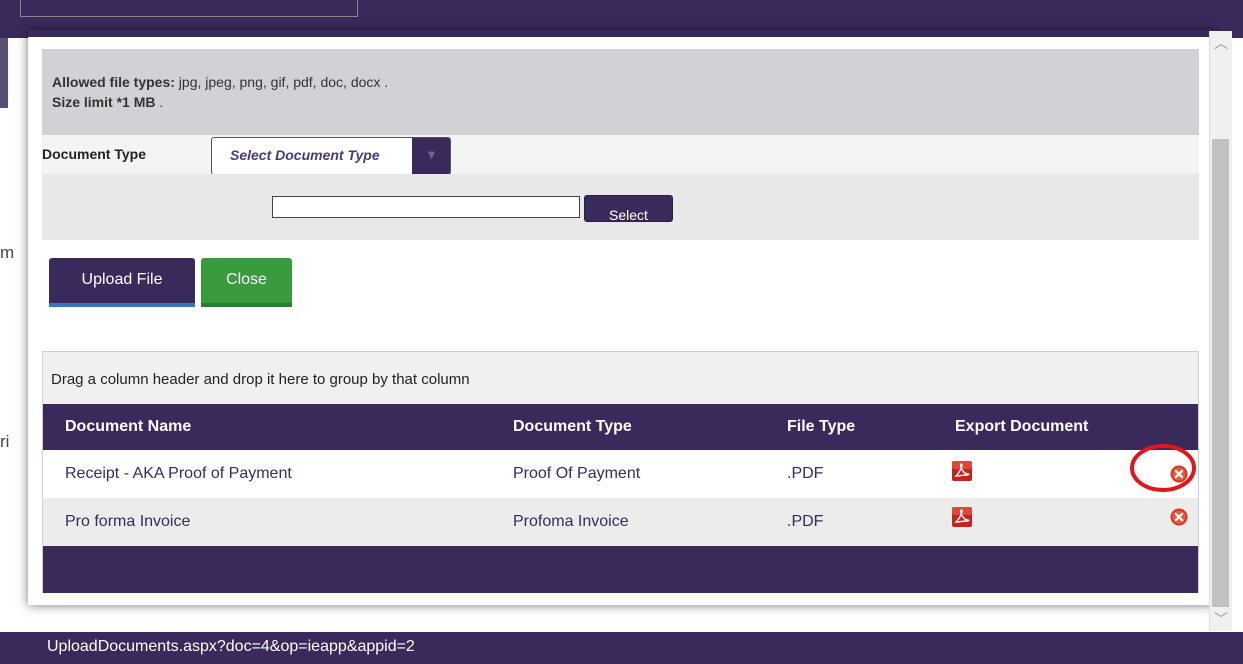 The height and width of the screenshot is (664, 1243). Describe the element at coordinates (622, 33) in the screenshot. I see `dialog-top-border` at that location.